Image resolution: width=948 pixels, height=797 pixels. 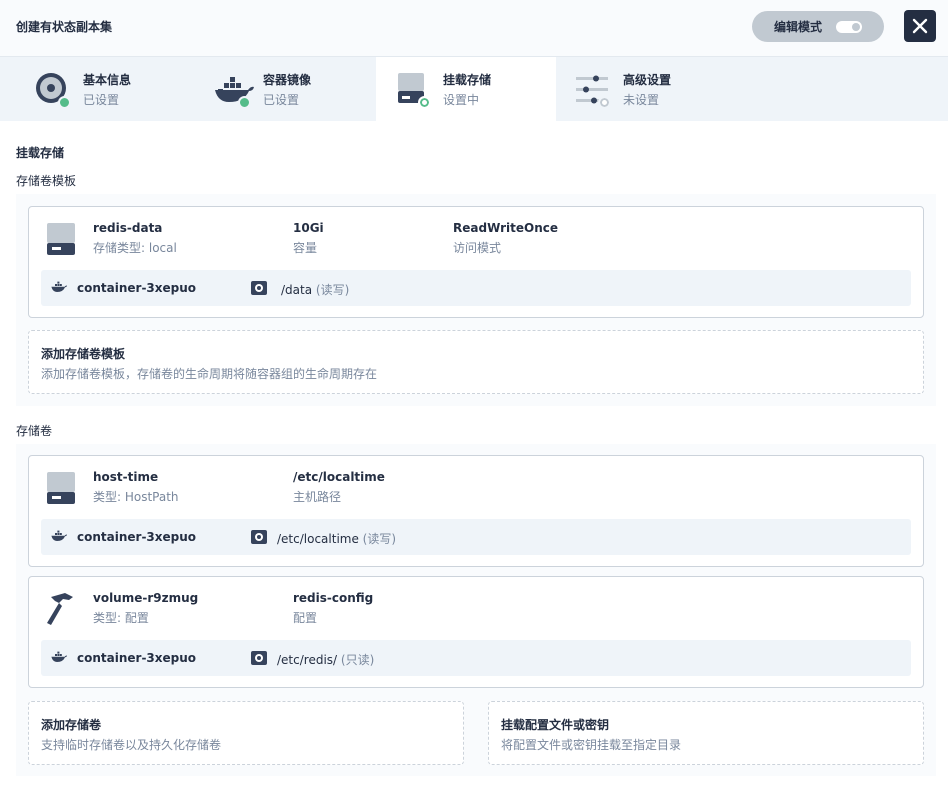 I want to click on template-access-col: ReadWriteOnce 访问模式, so click(x=505, y=238).